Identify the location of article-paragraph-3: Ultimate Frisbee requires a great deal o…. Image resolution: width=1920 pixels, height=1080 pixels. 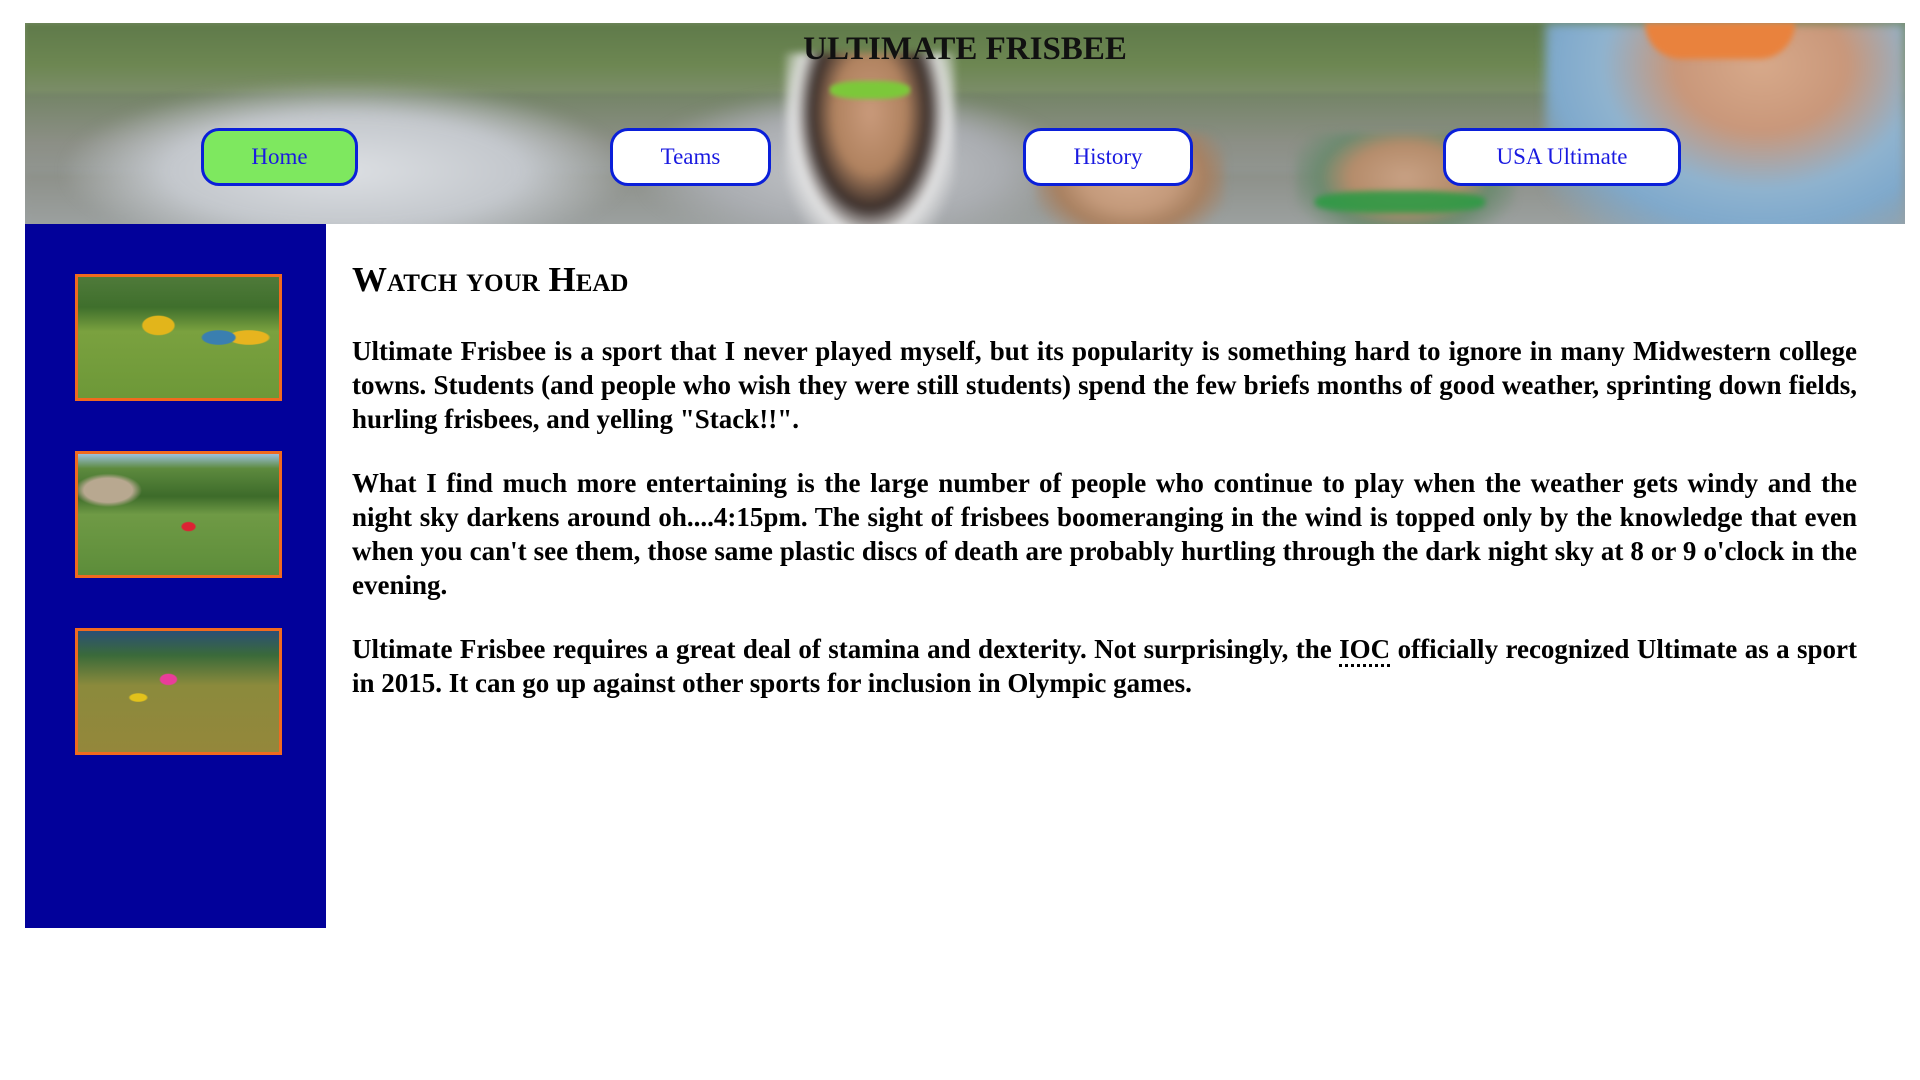
(1104, 666).